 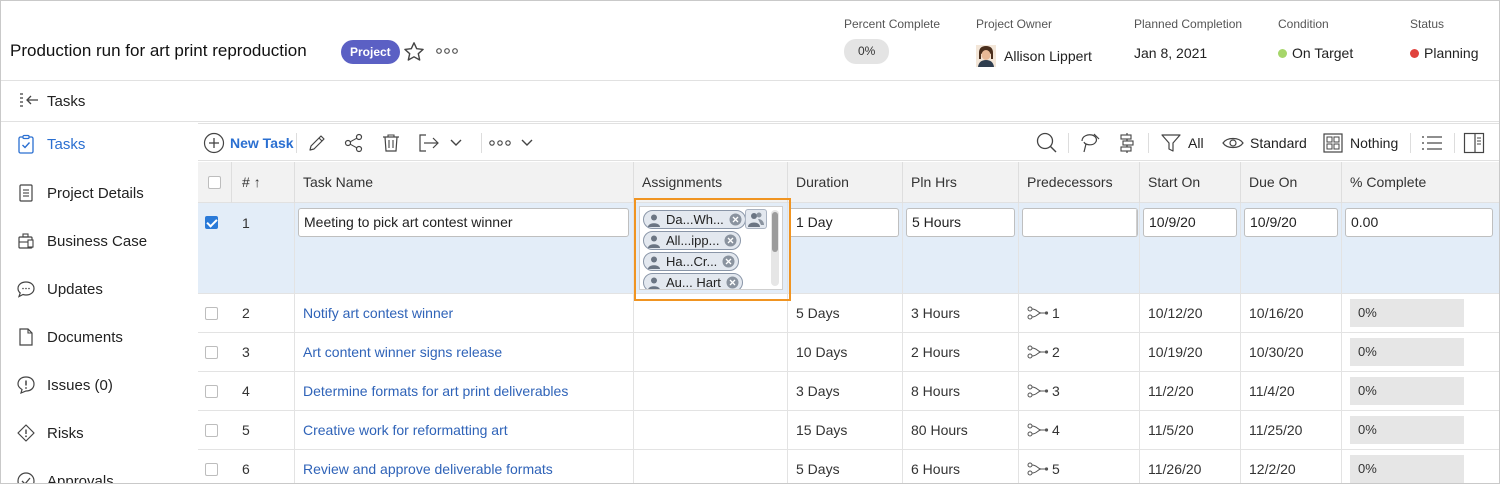 I want to click on due-on-cell: 11/4/20, so click(x=1291, y=391).